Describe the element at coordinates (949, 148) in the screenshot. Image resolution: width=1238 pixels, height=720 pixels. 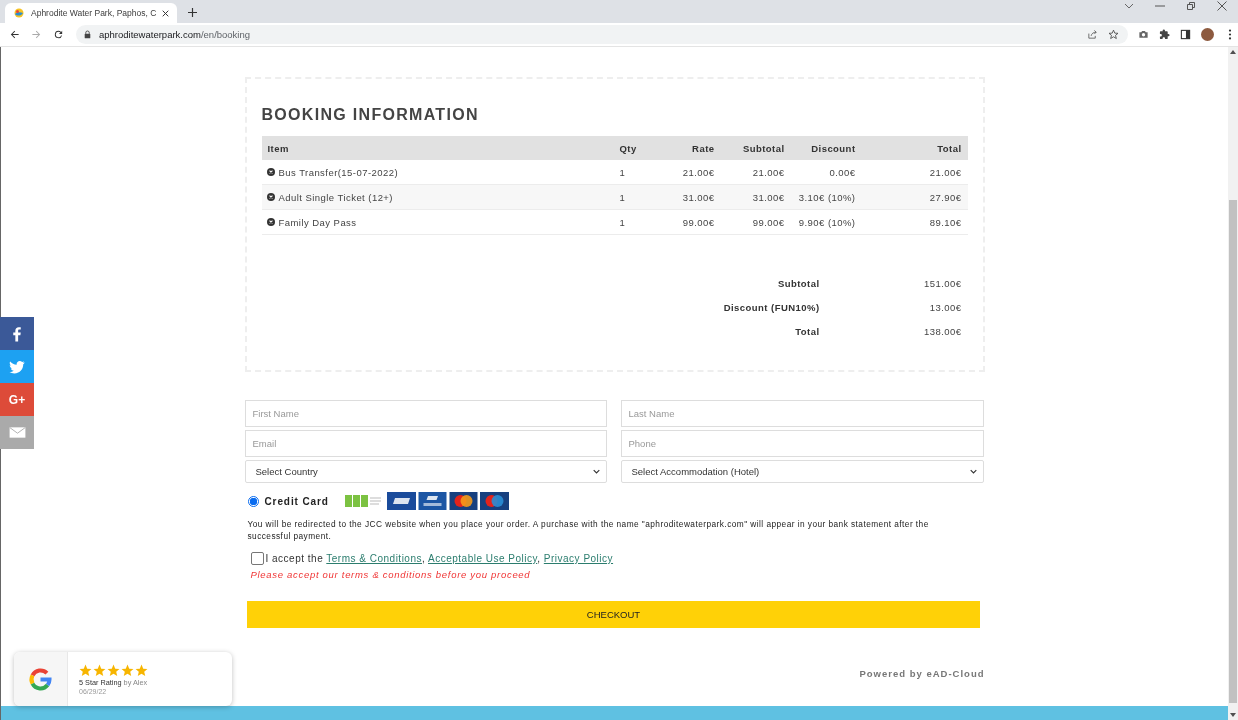
I see `column-header: Total` at that location.